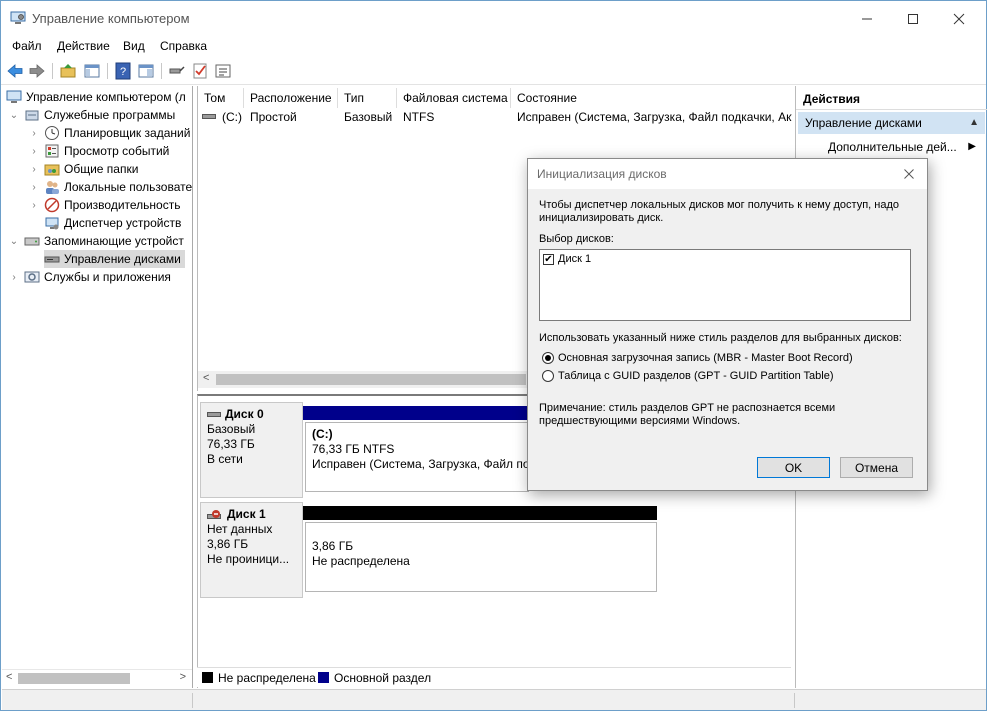 This screenshot has width=987, height=711. Describe the element at coordinates (109, 133) in the screenshot. I see `tree-item-task-scheduler: › Планировщик заданий` at that location.